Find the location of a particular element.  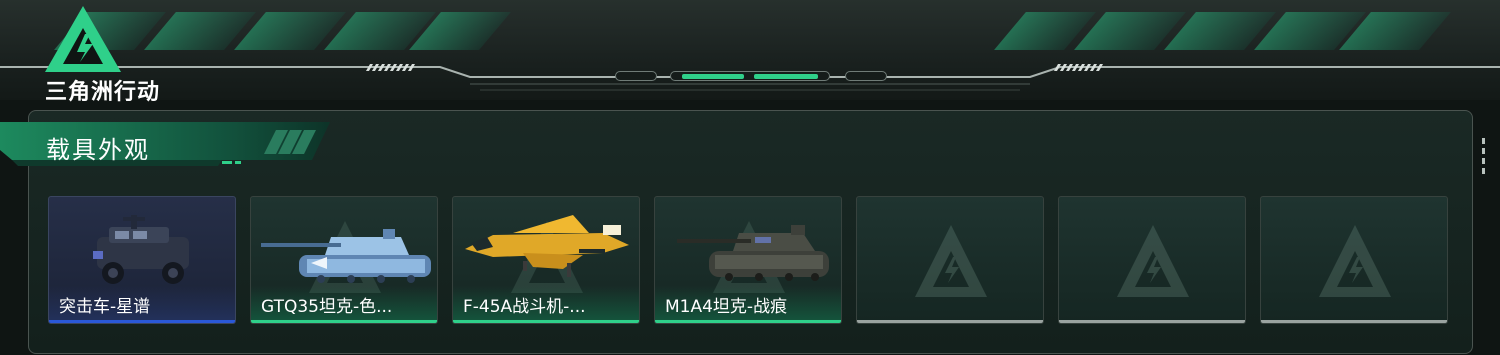

brand-title: 三角洲行动 is located at coordinates (103, 92).